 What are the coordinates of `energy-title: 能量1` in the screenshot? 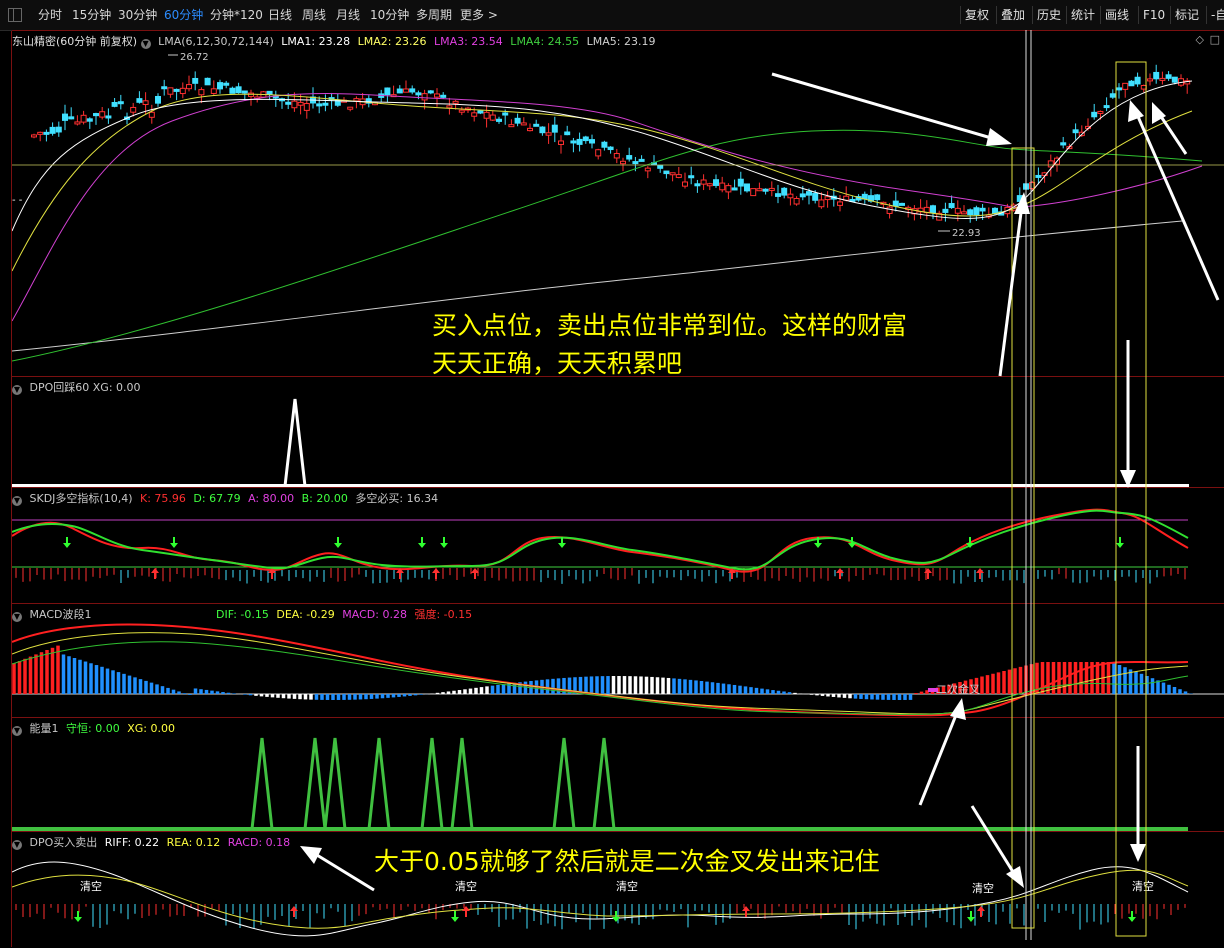 It's located at (44, 728).